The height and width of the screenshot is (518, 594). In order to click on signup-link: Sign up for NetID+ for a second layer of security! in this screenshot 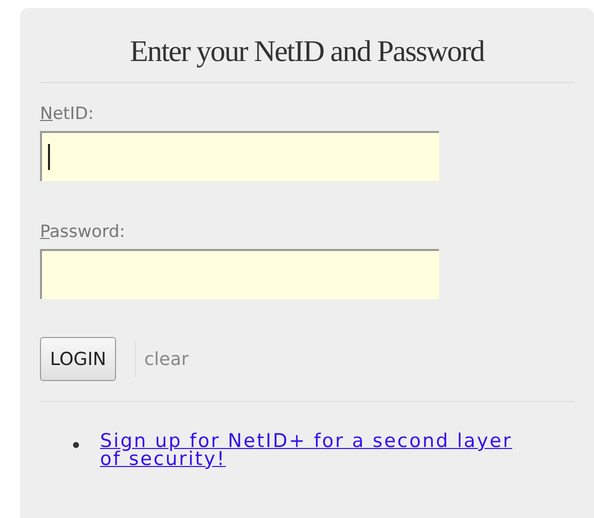, I will do `click(318, 450)`.